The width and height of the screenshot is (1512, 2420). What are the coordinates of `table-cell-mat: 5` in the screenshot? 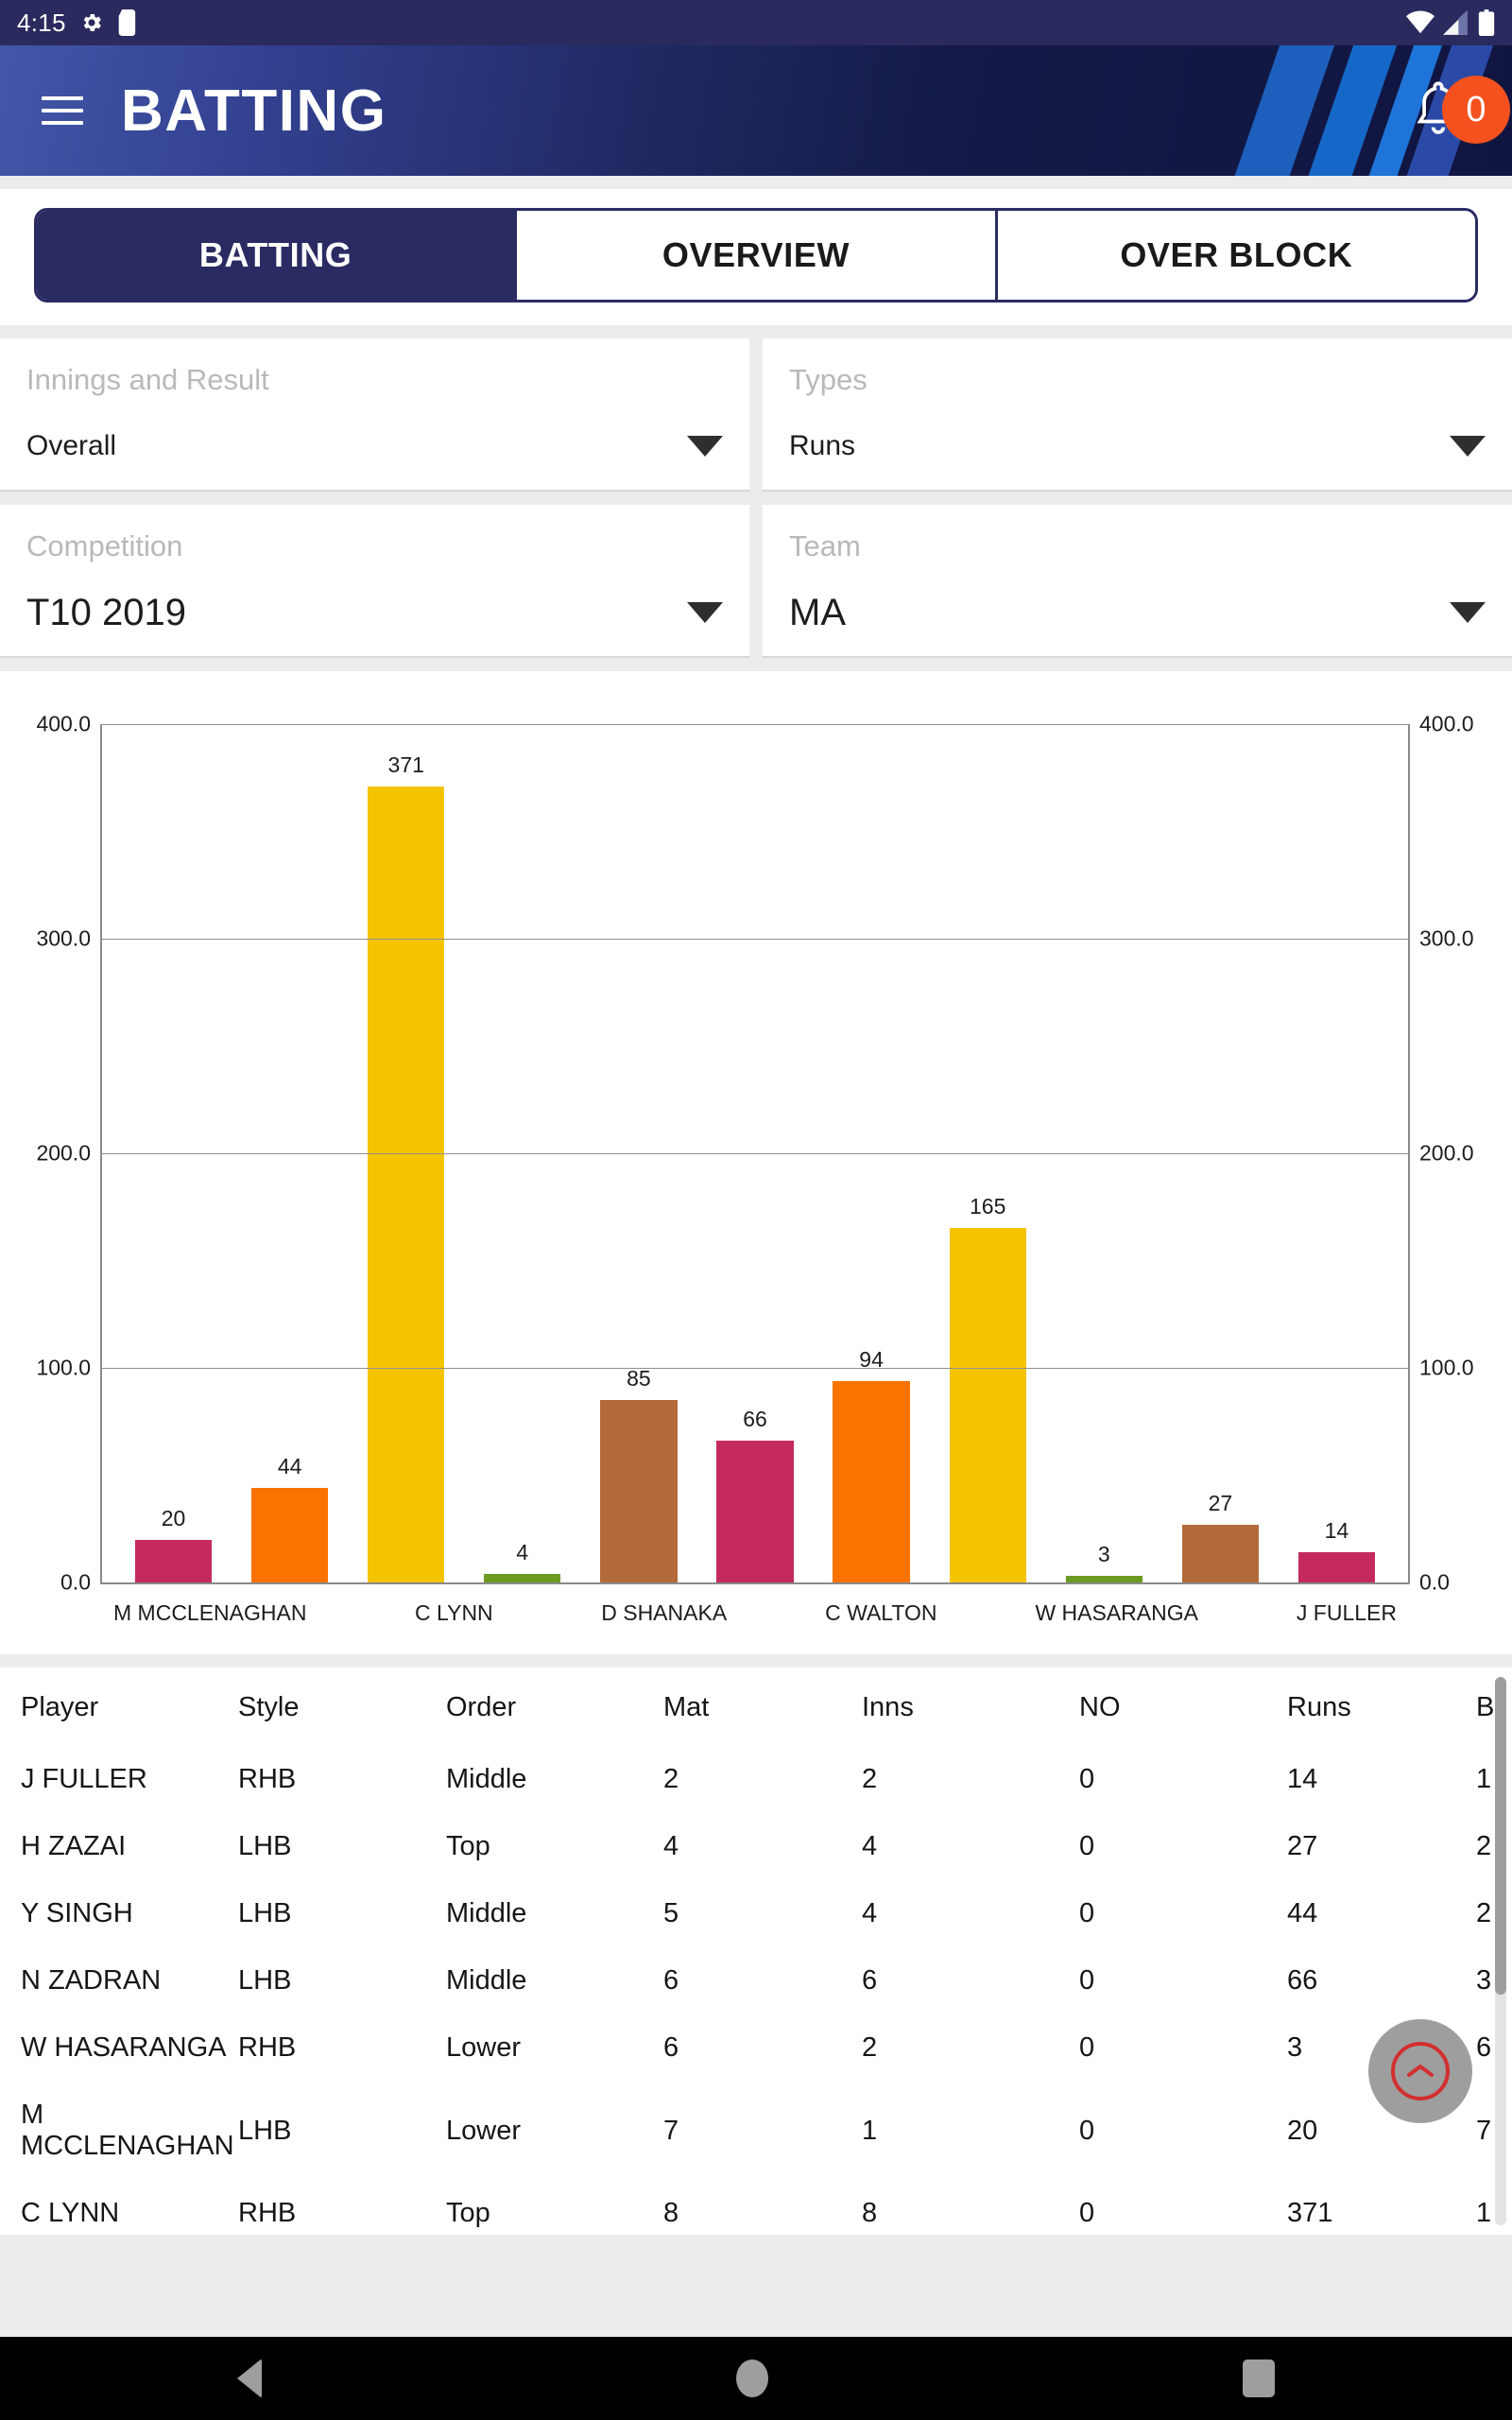 It's located at (671, 1913).